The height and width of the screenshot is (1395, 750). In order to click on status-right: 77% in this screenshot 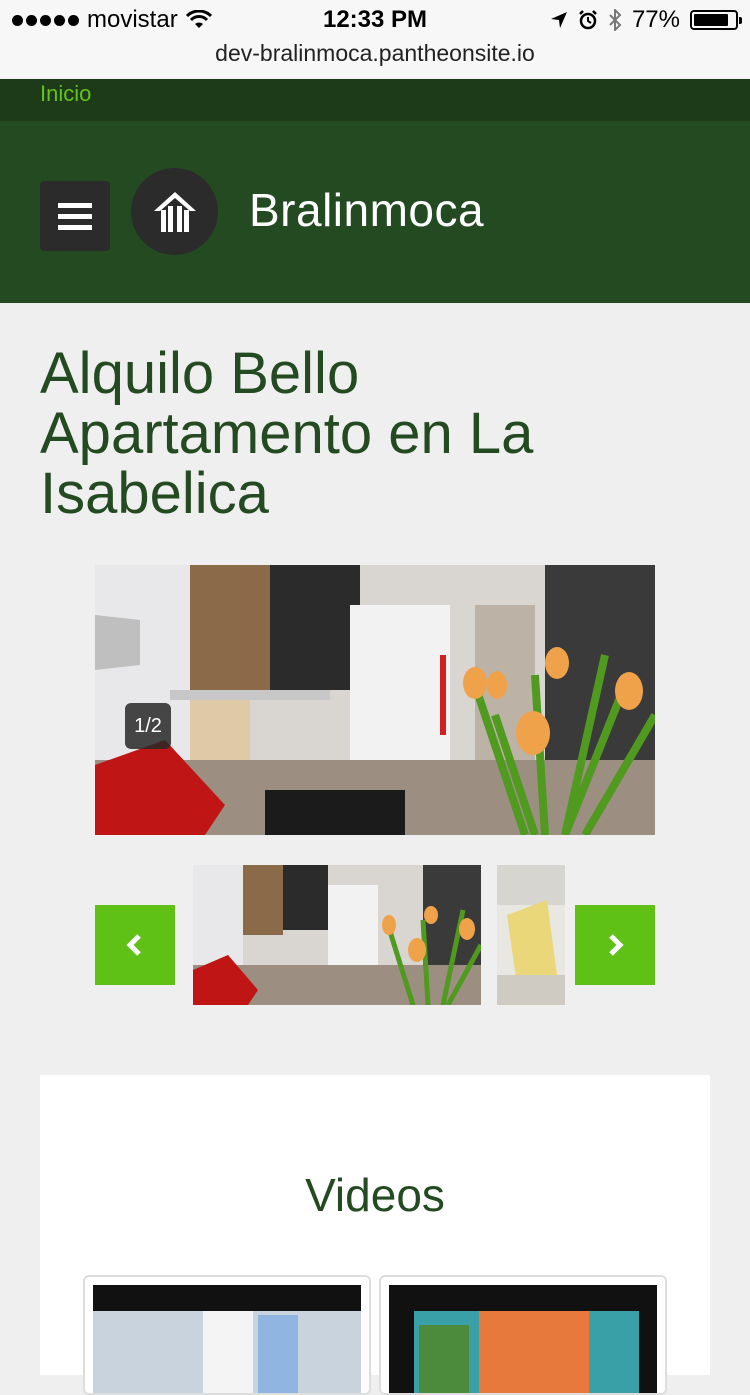, I will do `click(646, 20)`.